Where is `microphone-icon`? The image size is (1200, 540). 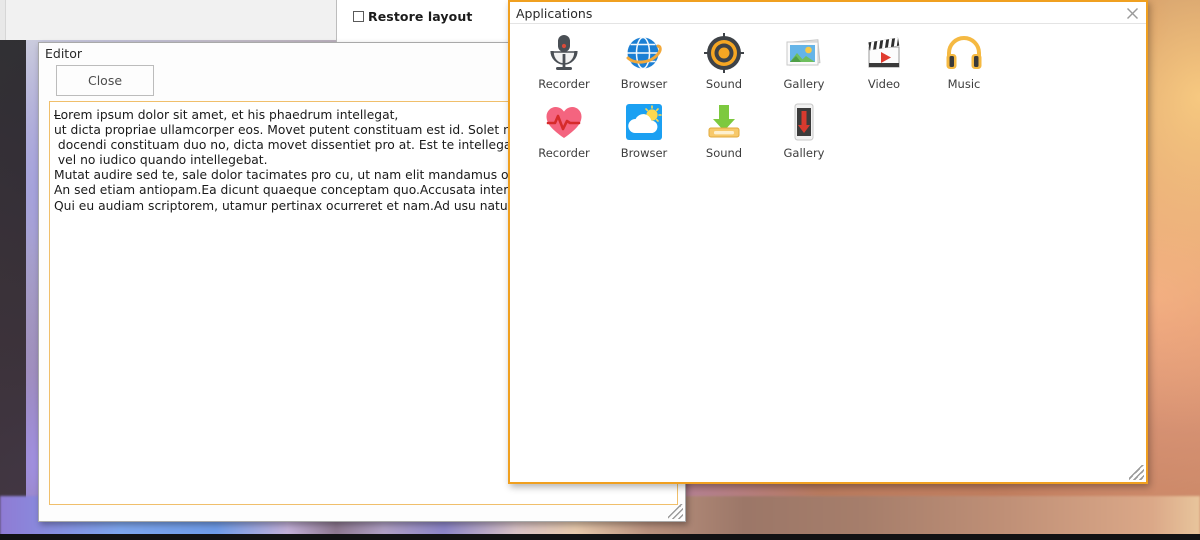
microphone-icon is located at coordinates (564, 53).